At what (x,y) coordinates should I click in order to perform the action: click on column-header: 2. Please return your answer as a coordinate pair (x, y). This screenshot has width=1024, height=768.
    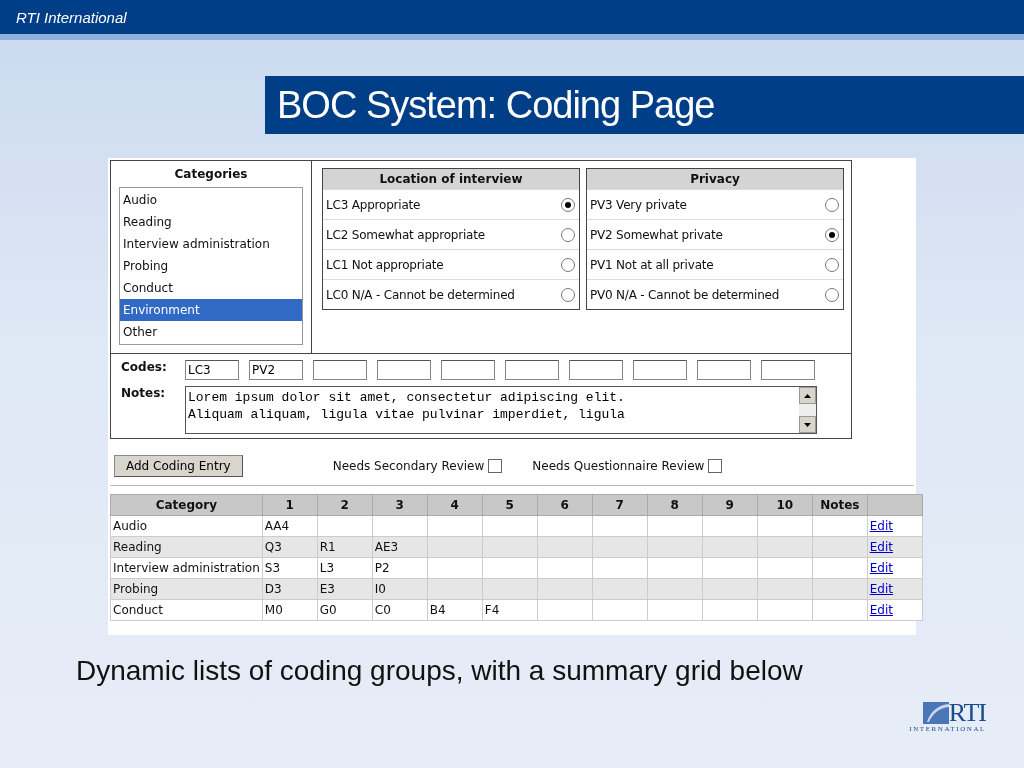
    Looking at the image, I should click on (345, 505).